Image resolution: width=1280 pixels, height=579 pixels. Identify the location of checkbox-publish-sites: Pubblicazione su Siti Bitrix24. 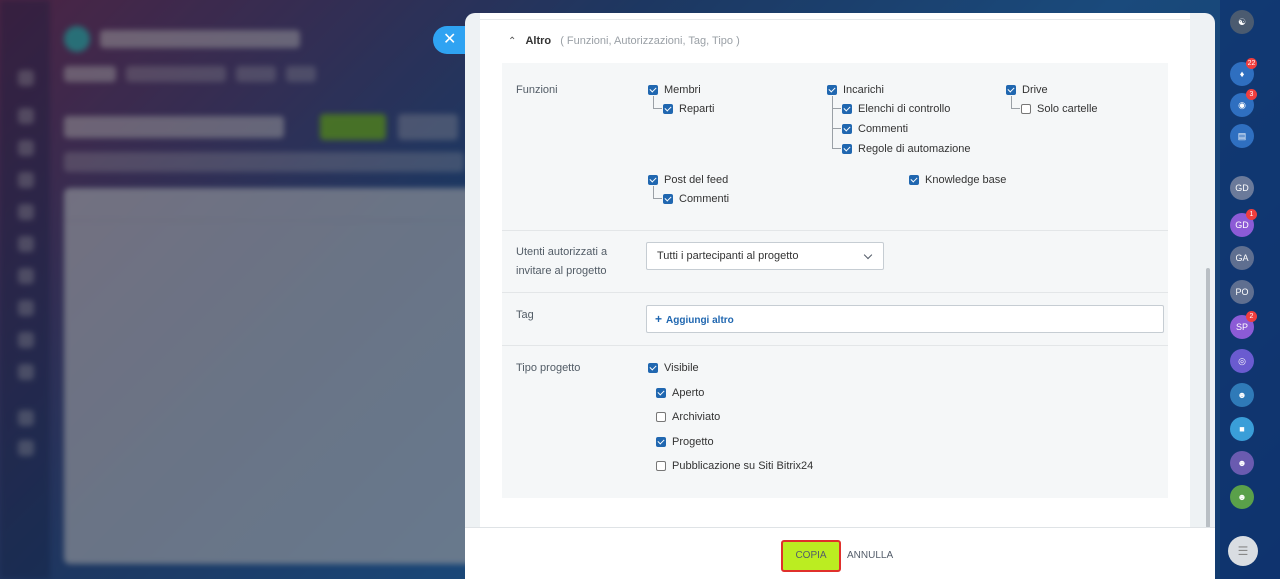
(734, 466).